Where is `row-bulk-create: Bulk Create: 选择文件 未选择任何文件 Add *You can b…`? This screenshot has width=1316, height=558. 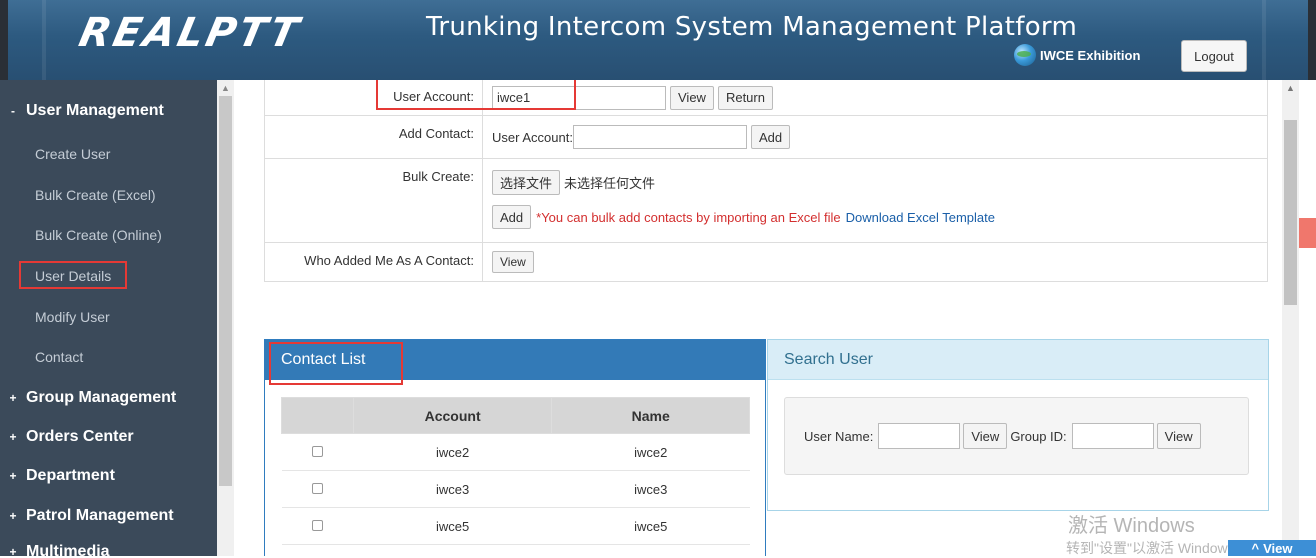 row-bulk-create: Bulk Create: 选择文件 未选择任何文件 Add *You can b… is located at coordinates (766, 201).